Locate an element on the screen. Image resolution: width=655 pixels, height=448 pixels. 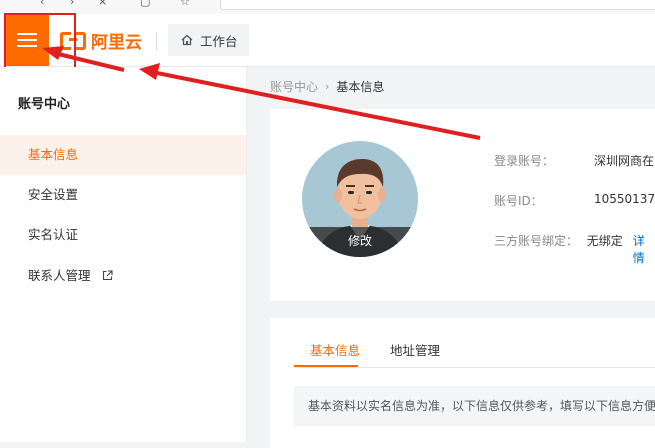
info-label: 账号ID： is located at coordinates (518, 201).